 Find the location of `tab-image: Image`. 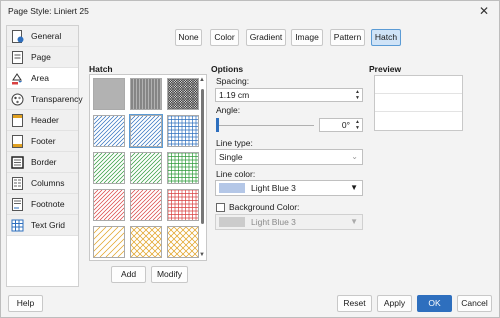

tab-image: Image is located at coordinates (307, 37).